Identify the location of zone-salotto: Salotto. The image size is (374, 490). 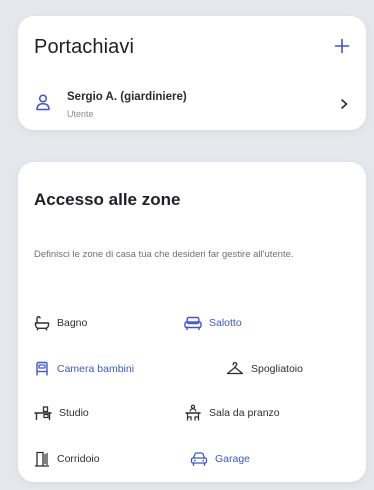
(213, 323).